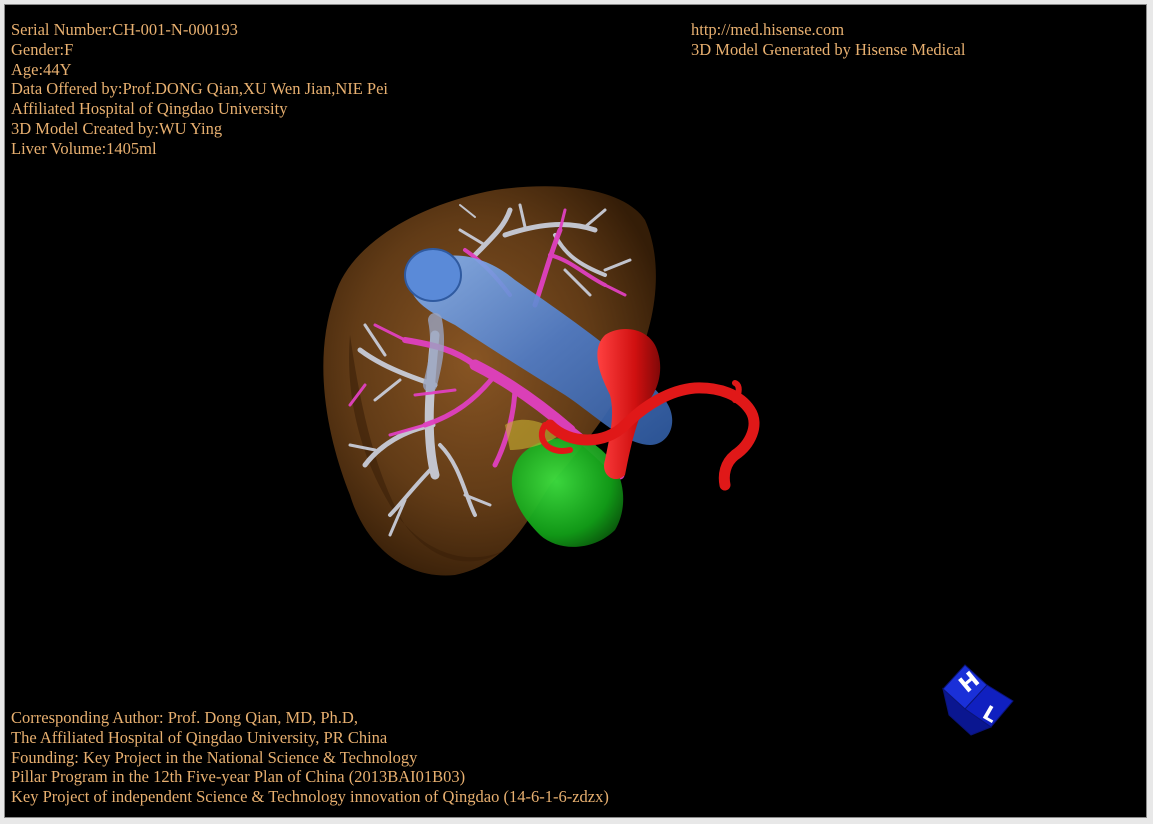  I want to click on website-url: http://med.hisense.com, so click(768, 29).